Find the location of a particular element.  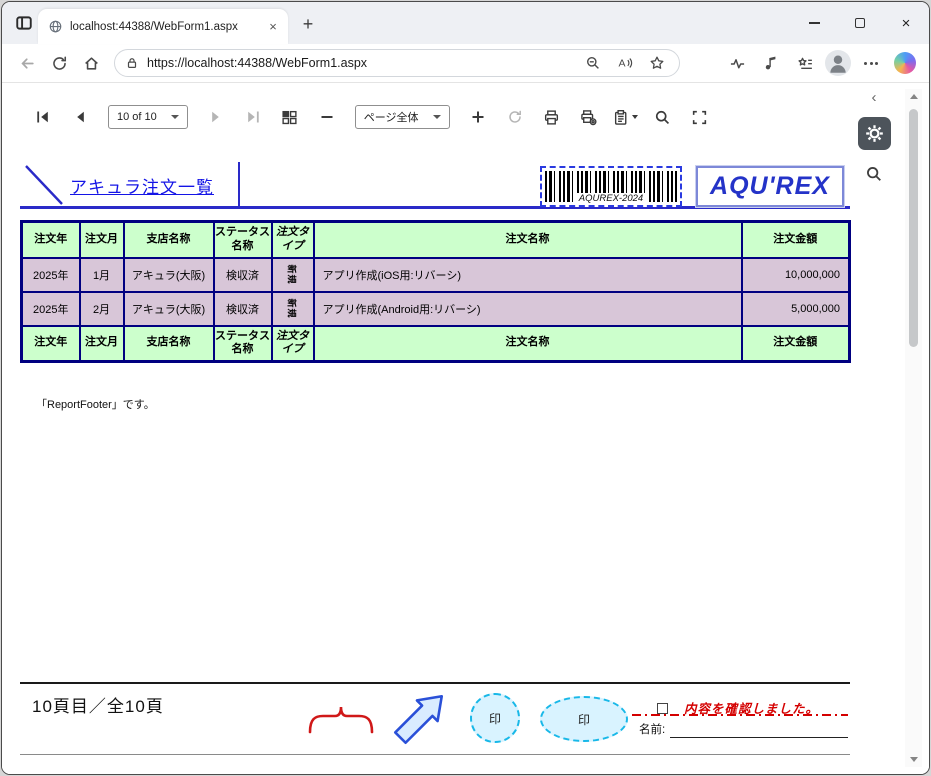

next-page-icon is located at coordinates (215, 117).